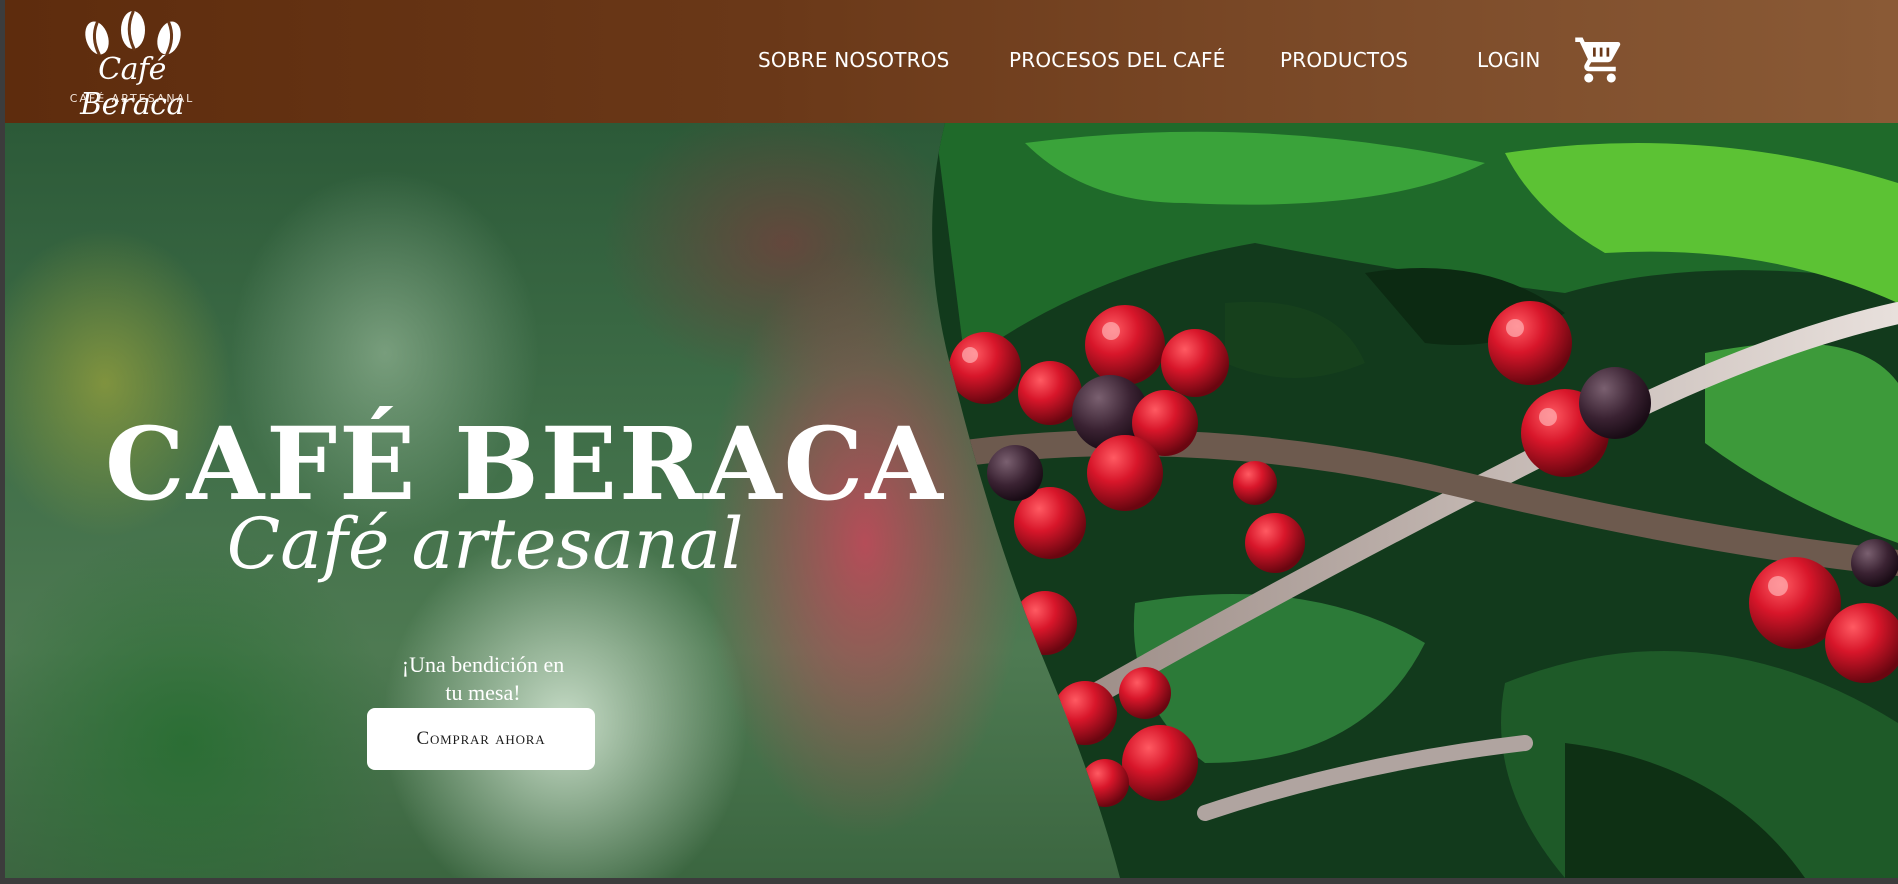  What do you see at coordinates (1344, 60) in the screenshot?
I see `nav-item-productos: PRODUCTOS` at bounding box center [1344, 60].